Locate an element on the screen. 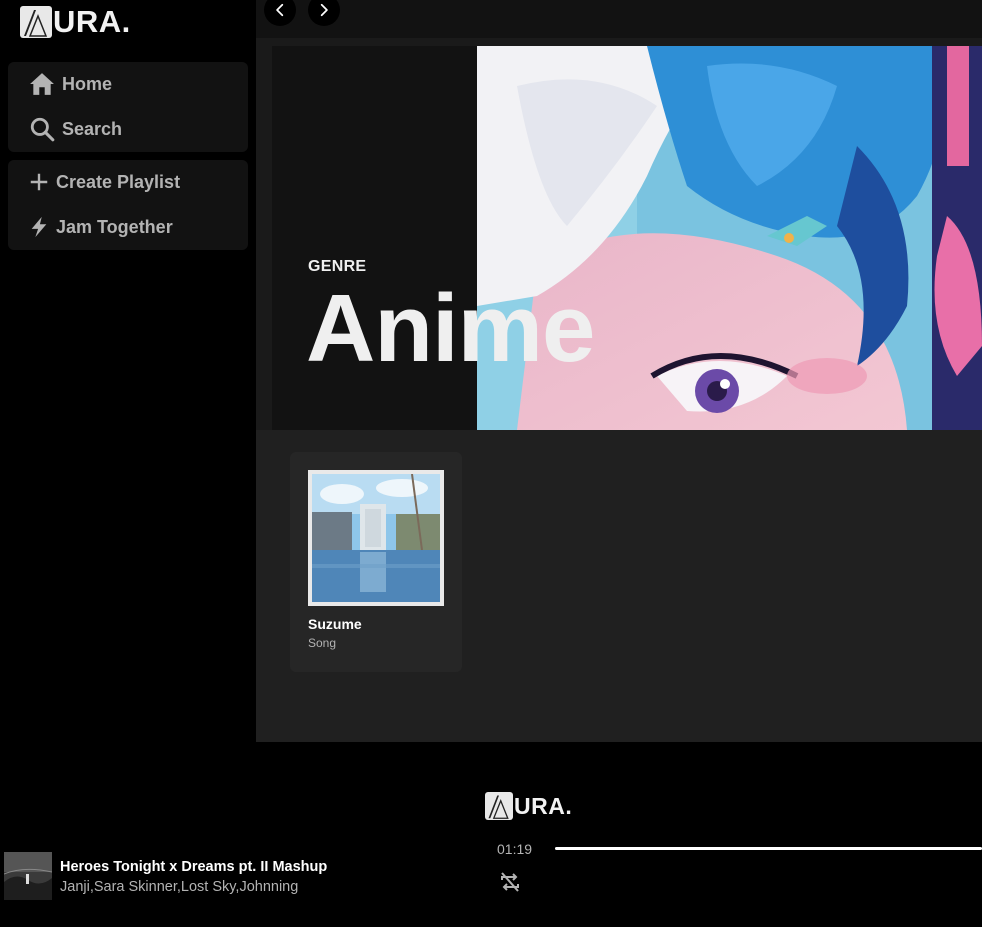 This screenshot has width=982, height=927. repeat-button is located at coordinates (510, 882).